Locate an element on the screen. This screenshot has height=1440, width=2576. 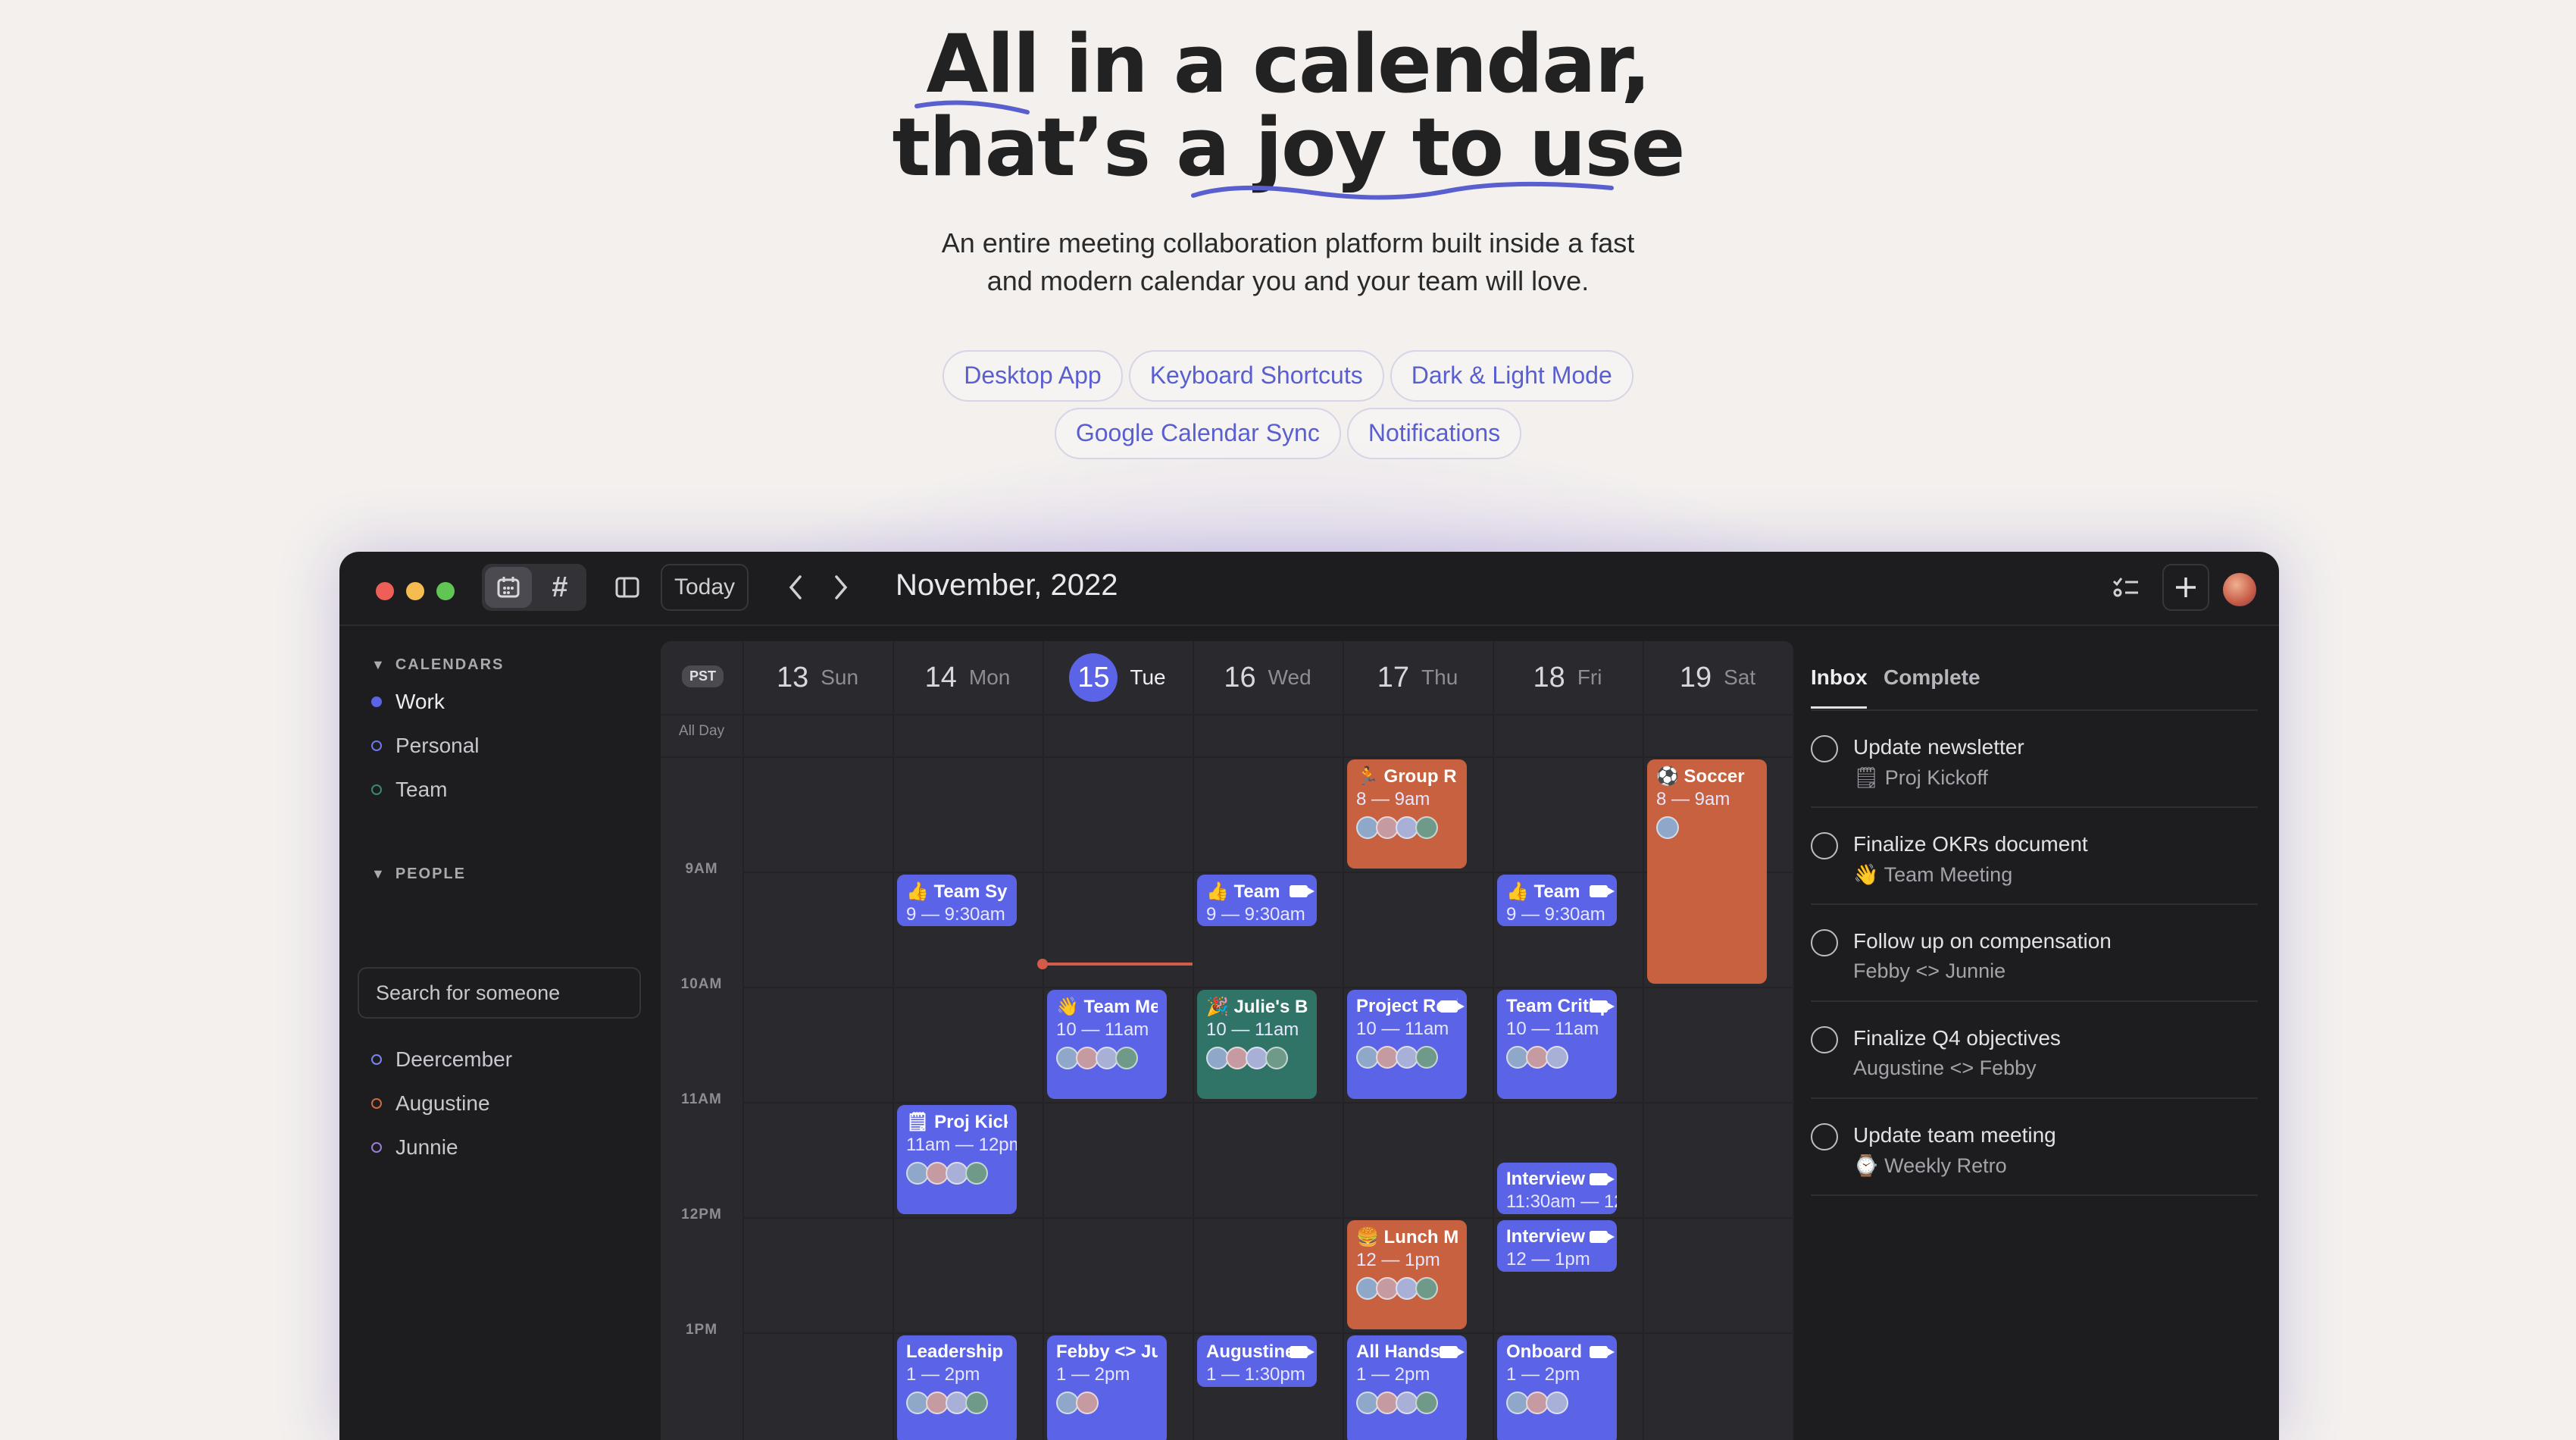
task-item: Update team meeting ⌚ Weekly Retro is located at coordinates (2035, 1147).